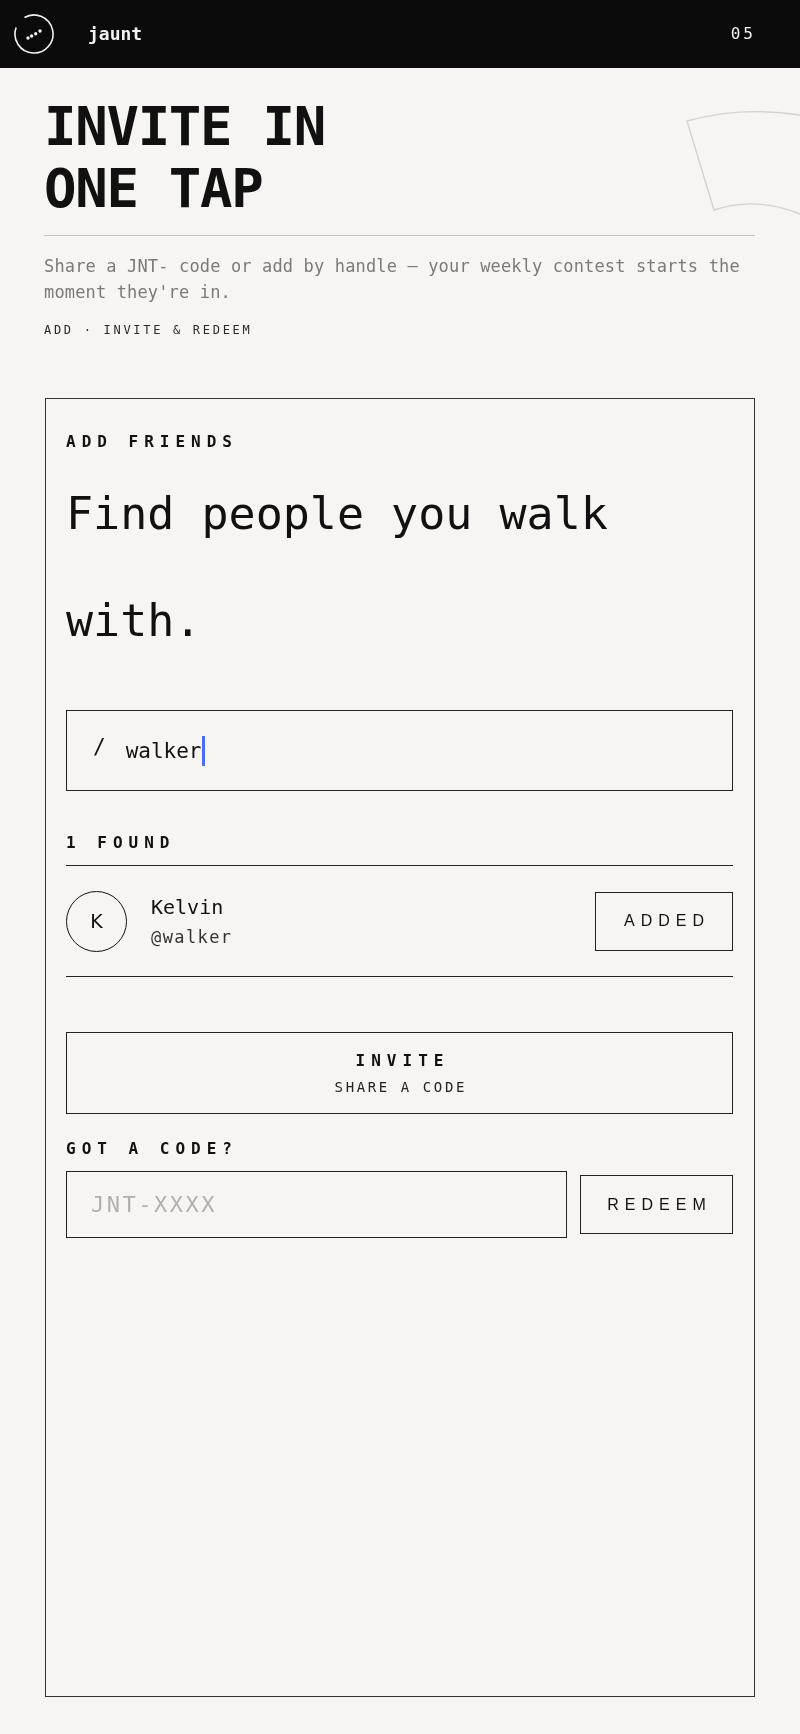 The width and height of the screenshot is (800, 1734). What do you see at coordinates (656, 1204) in the screenshot?
I see `redeem-button: REDEEM` at bounding box center [656, 1204].